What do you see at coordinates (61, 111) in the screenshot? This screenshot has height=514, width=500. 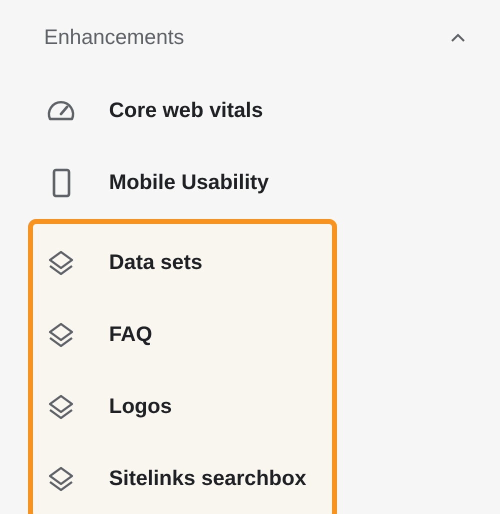 I see `gauge-icon` at bounding box center [61, 111].